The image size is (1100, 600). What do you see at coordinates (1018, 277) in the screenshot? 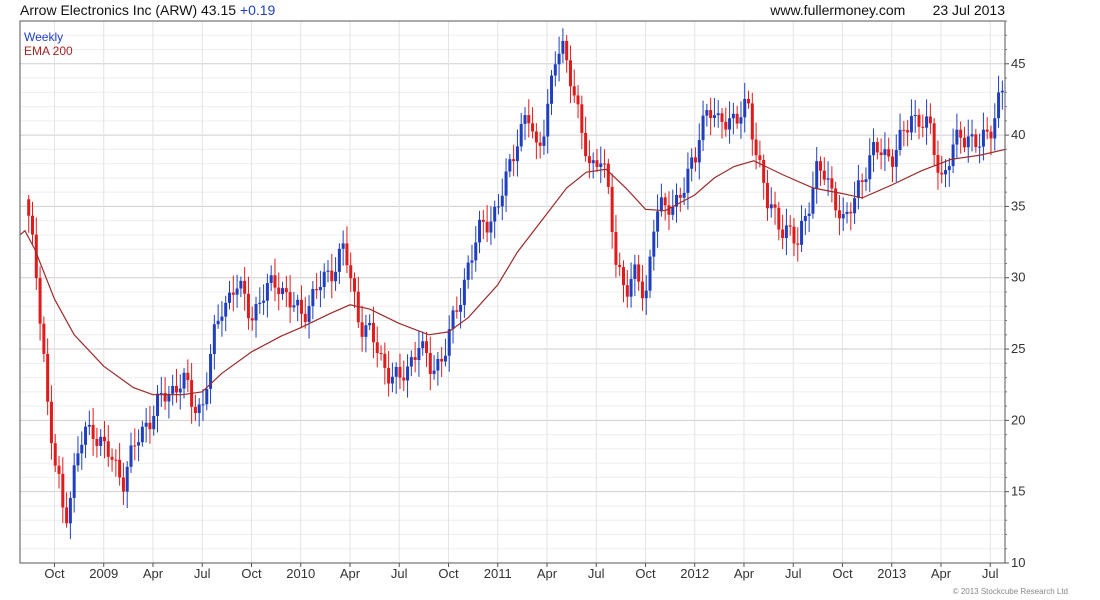
I see `y-tick-label: 30` at bounding box center [1018, 277].